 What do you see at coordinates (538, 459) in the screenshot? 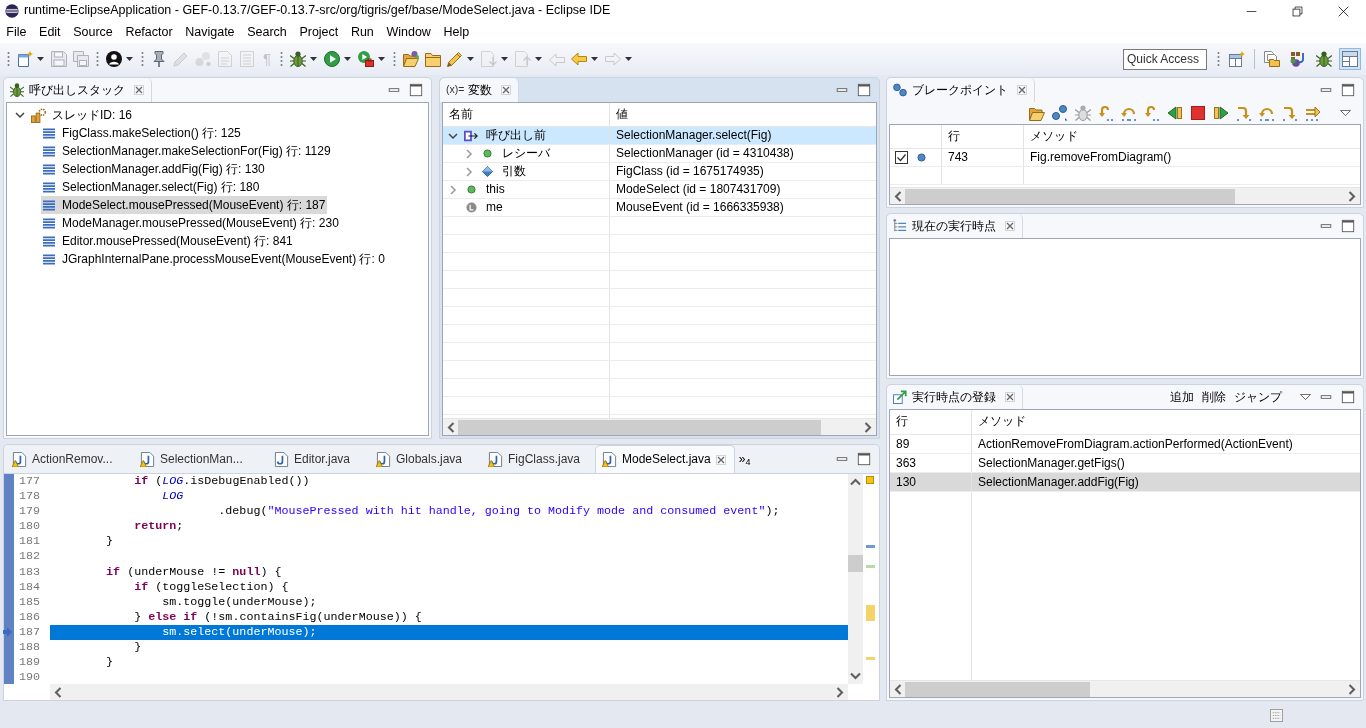
I see `editor-tab: FigClass.java` at bounding box center [538, 459].